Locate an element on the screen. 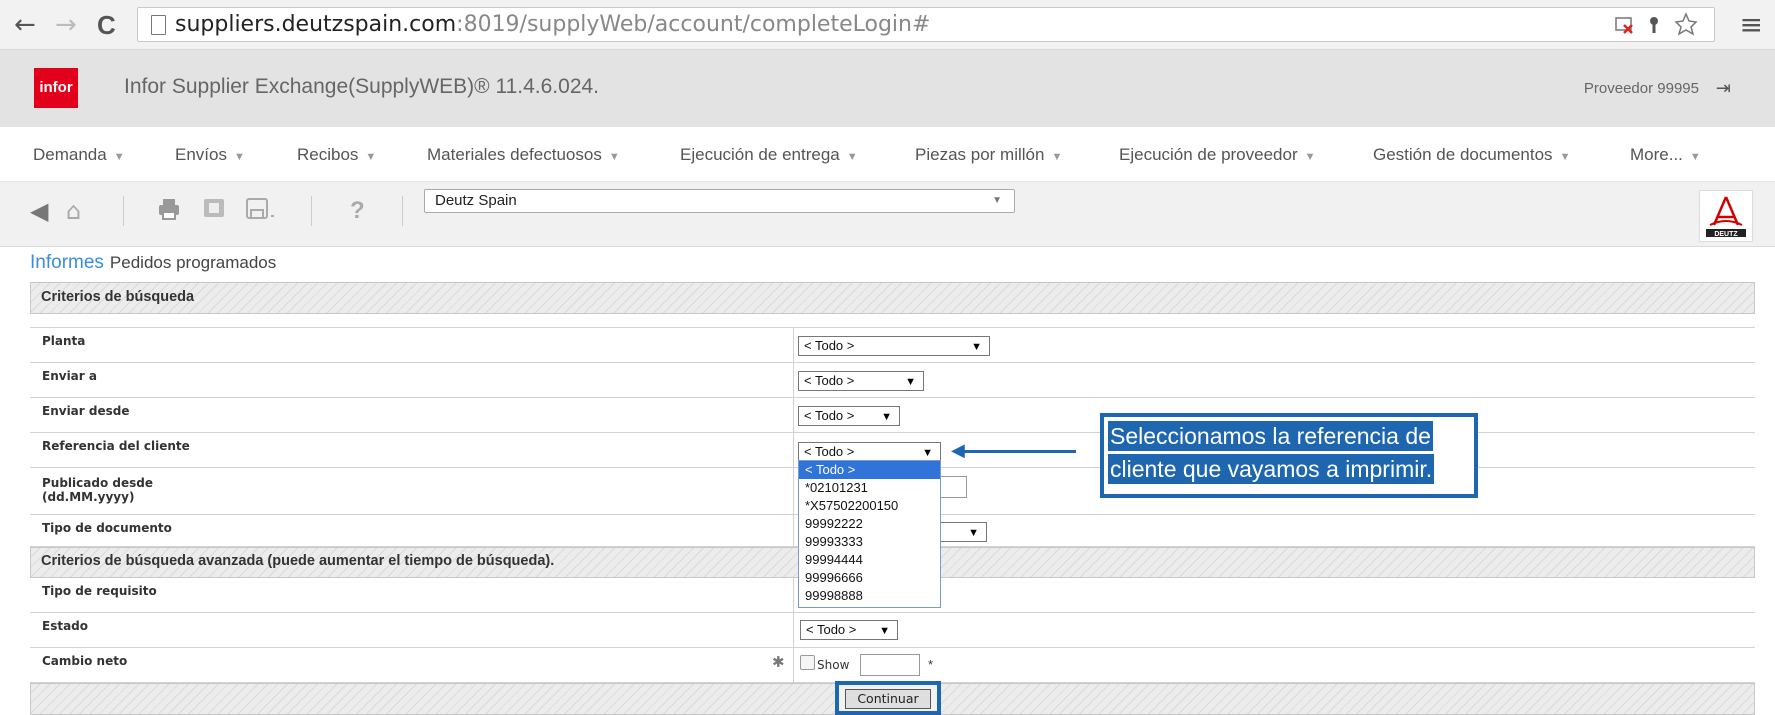 The image size is (1775, 715). export-icon is located at coordinates (214, 211).